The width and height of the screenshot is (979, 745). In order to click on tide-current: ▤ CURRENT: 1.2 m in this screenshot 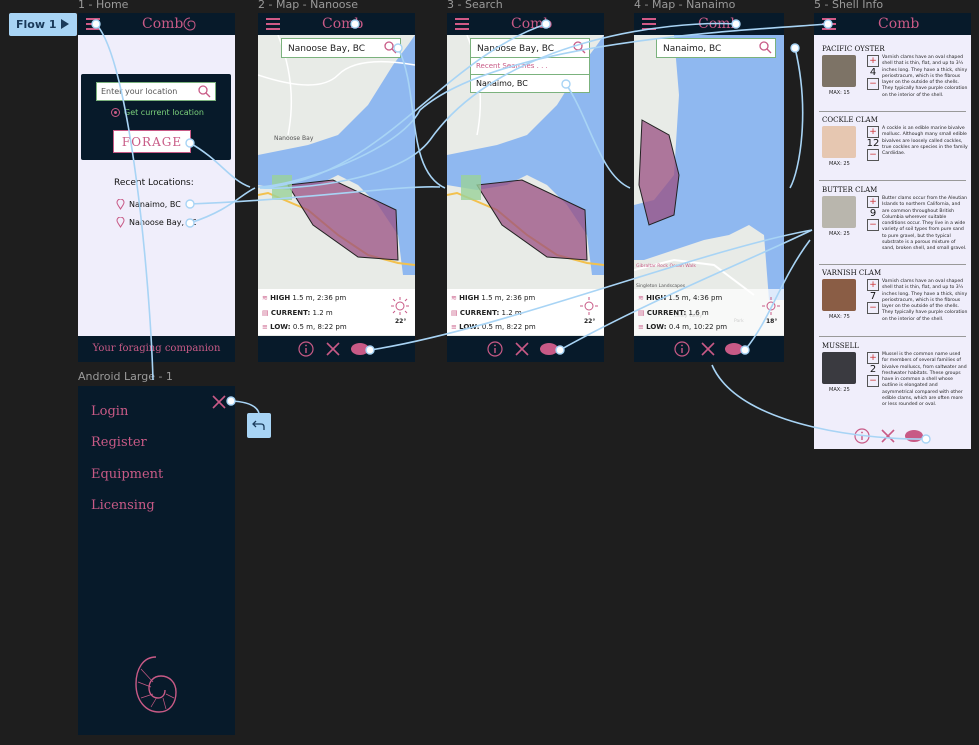, I will do `click(486, 313)`.